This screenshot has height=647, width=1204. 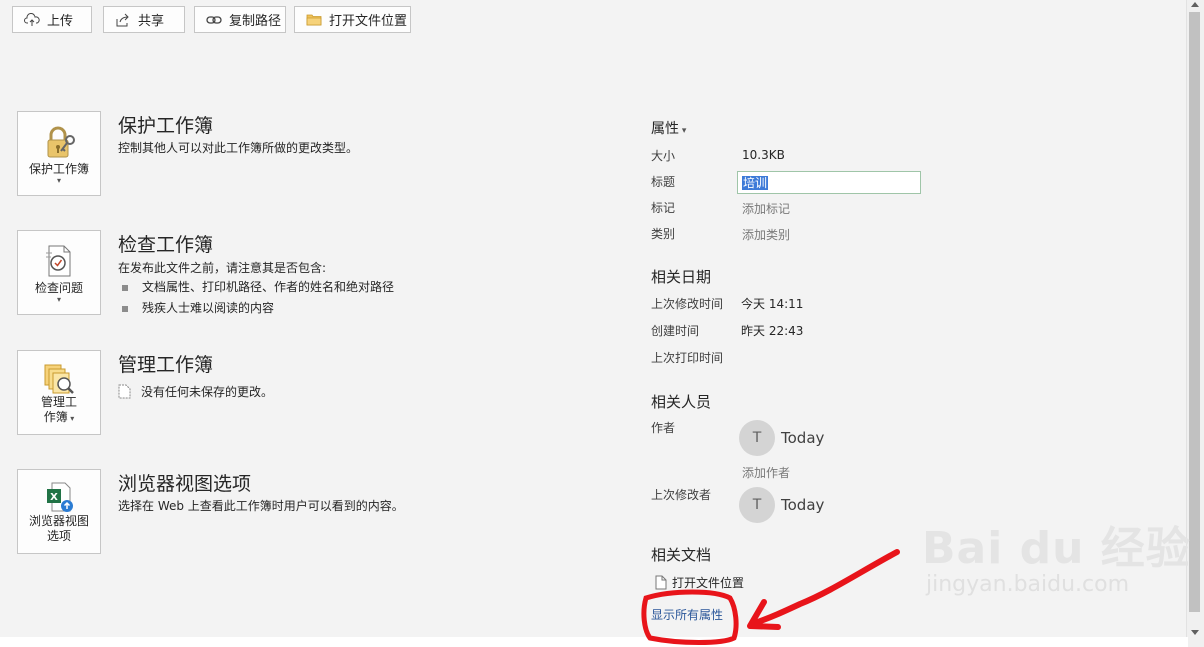 What do you see at coordinates (594, 642) in the screenshot?
I see `bottom-edge` at bounding box center [594, 642].